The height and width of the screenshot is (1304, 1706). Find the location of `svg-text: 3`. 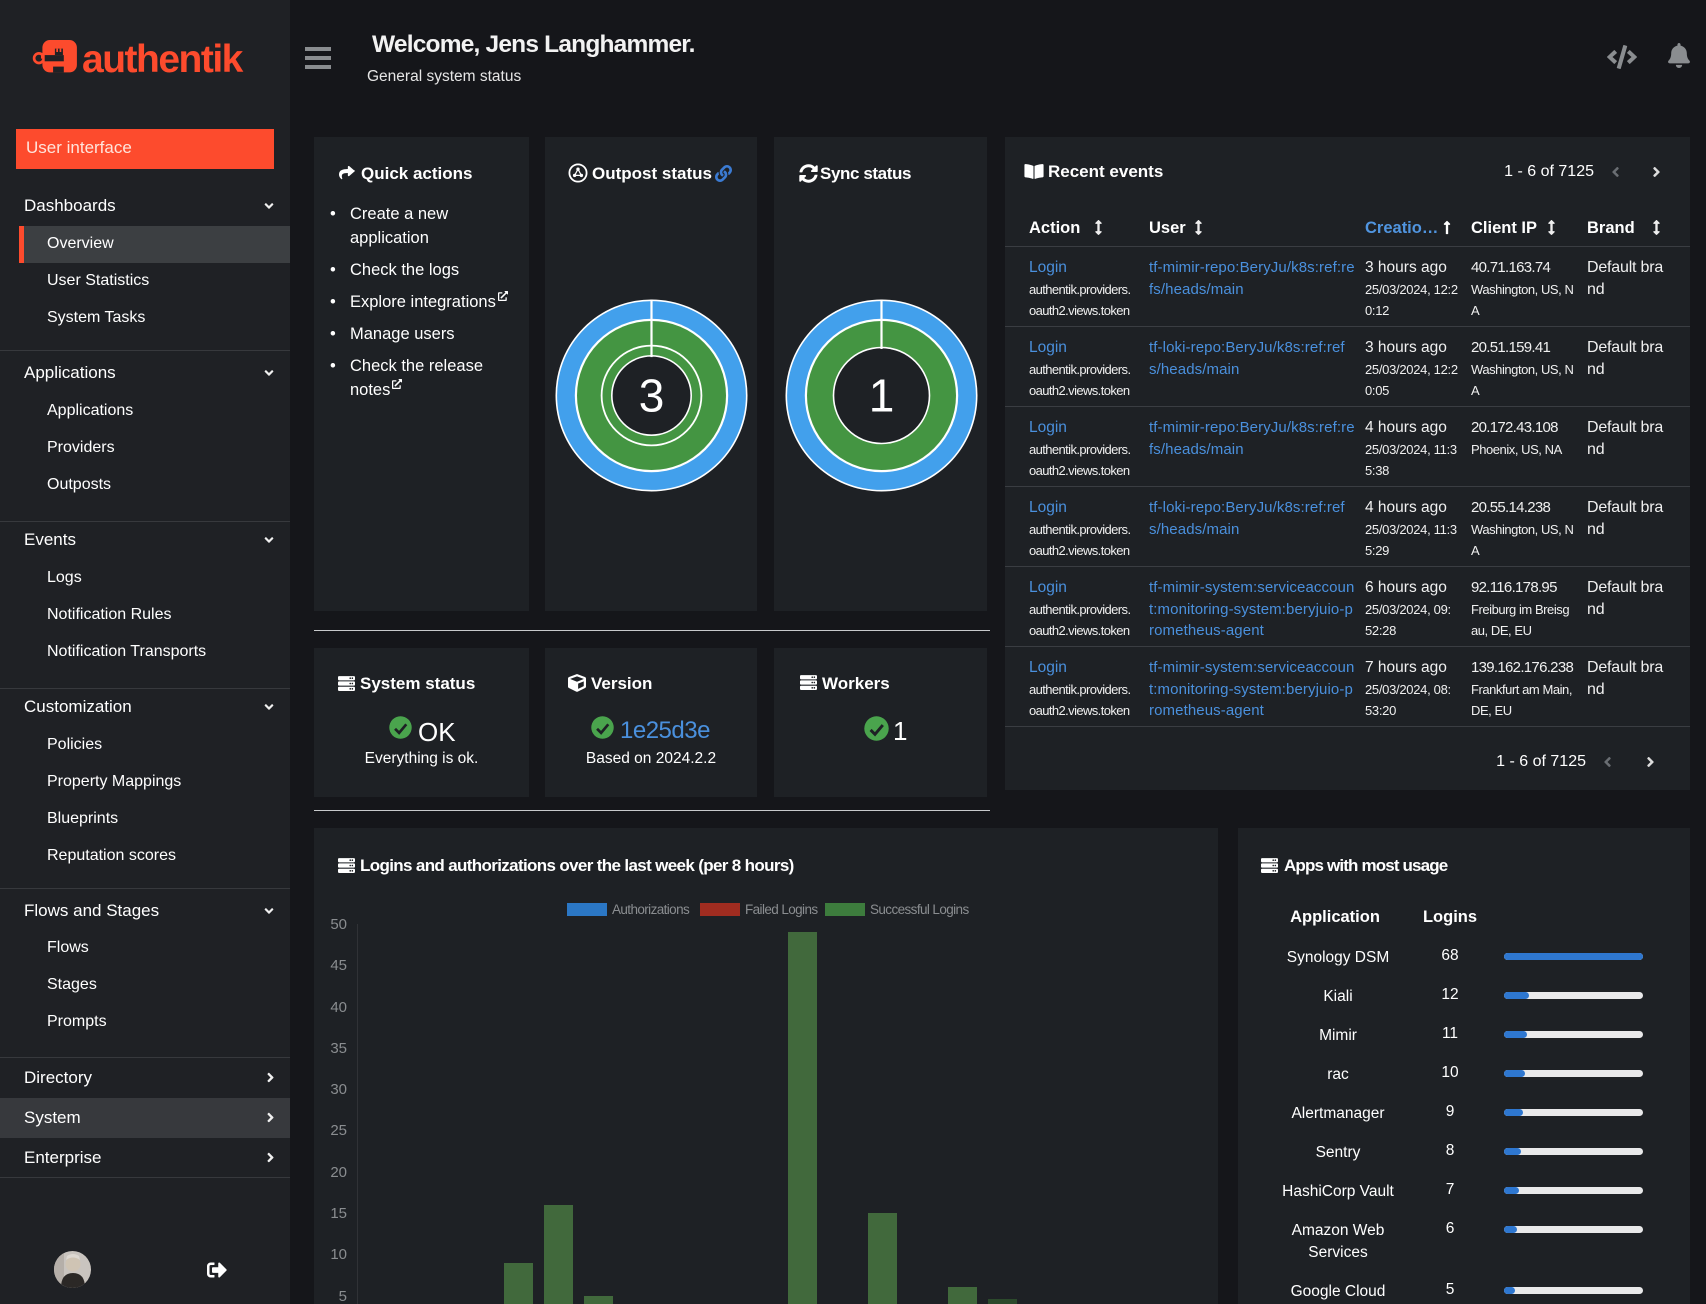

svg-text: 3 is located at coordinates (652, 396).